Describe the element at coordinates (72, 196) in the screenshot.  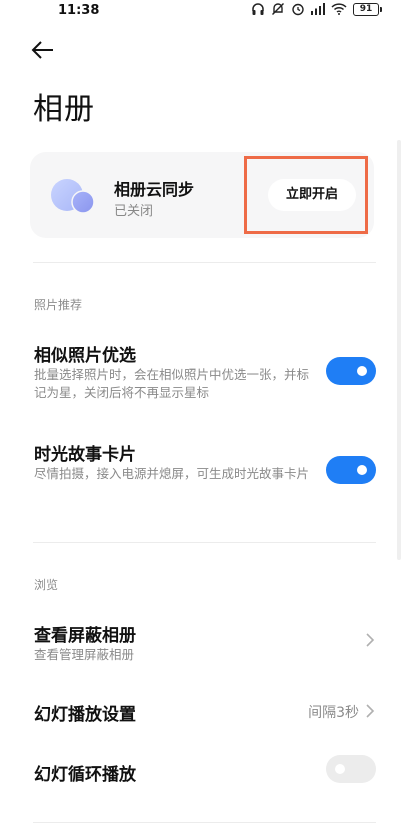
I see `cloud-album-icon` at that location.